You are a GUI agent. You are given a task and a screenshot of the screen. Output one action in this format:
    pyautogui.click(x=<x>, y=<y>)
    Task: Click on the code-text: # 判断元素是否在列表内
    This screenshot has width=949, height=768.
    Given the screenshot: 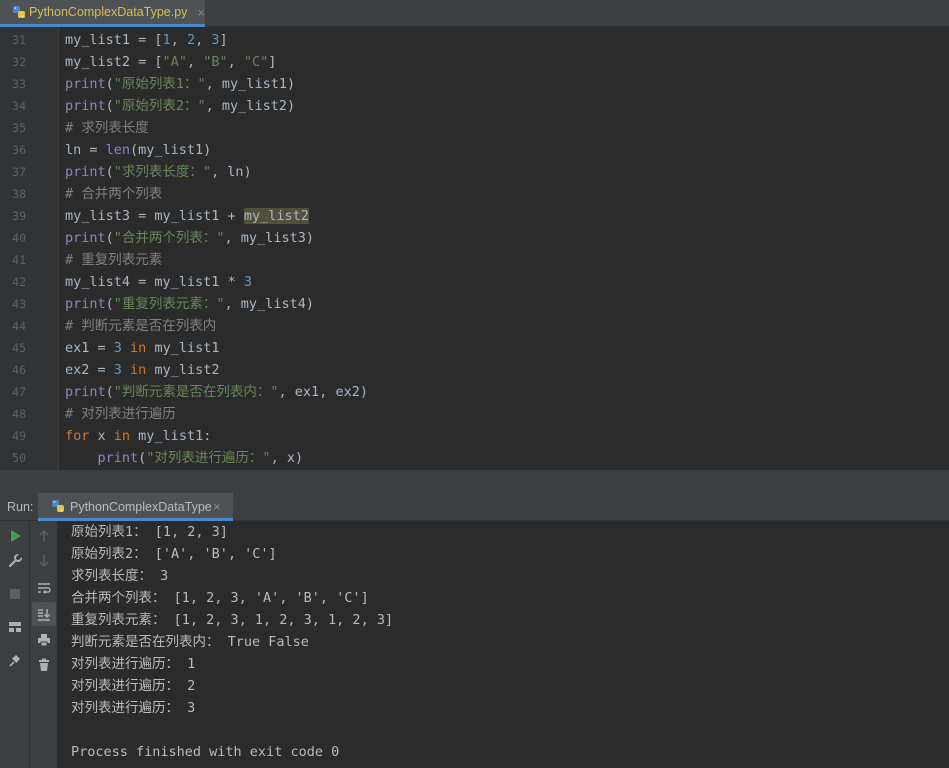 What is the action you would take?
    pyautogui.click(x=140, y=326)
    